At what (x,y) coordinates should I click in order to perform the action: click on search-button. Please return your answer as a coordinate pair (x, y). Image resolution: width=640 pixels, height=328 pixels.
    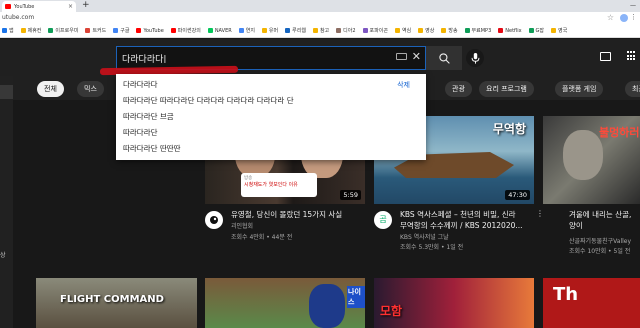
    Looking at the image, I should click on (444, 58).